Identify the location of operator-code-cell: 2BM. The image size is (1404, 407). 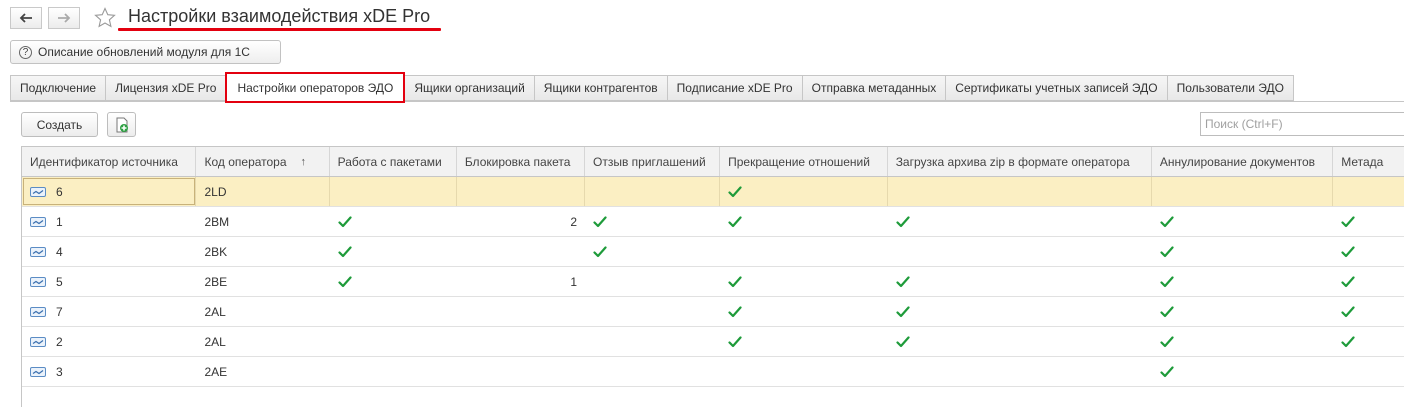
(262, 221).